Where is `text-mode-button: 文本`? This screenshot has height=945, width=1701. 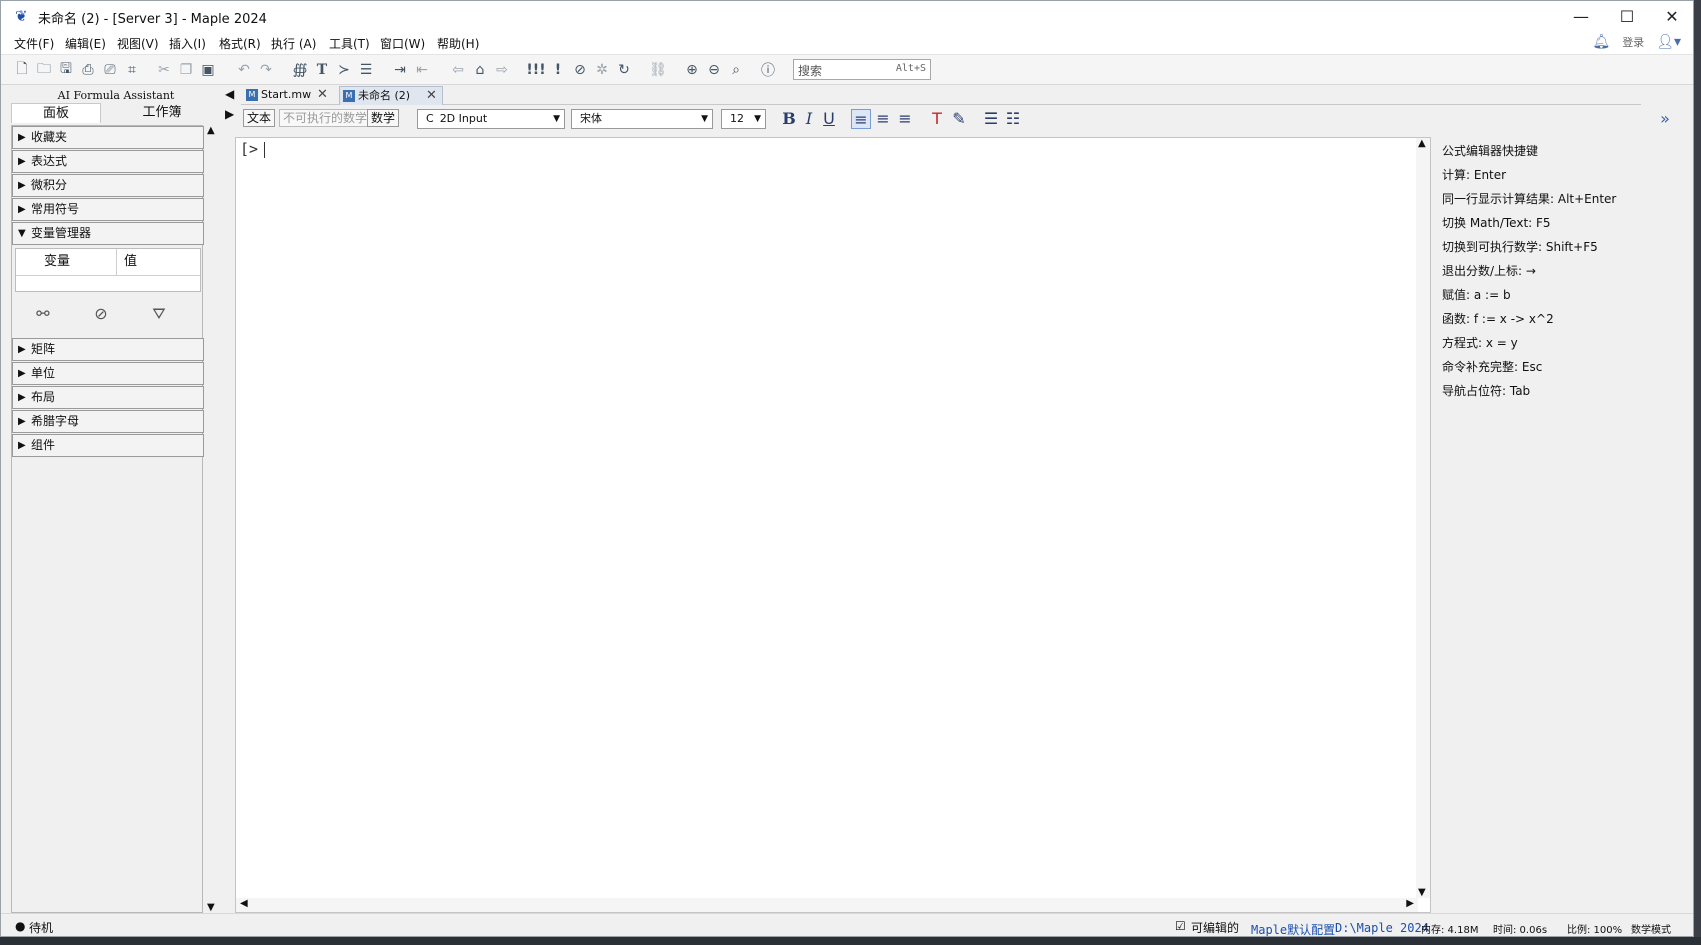 text-mode-button: 文本 is located at coordinates (259, 118).